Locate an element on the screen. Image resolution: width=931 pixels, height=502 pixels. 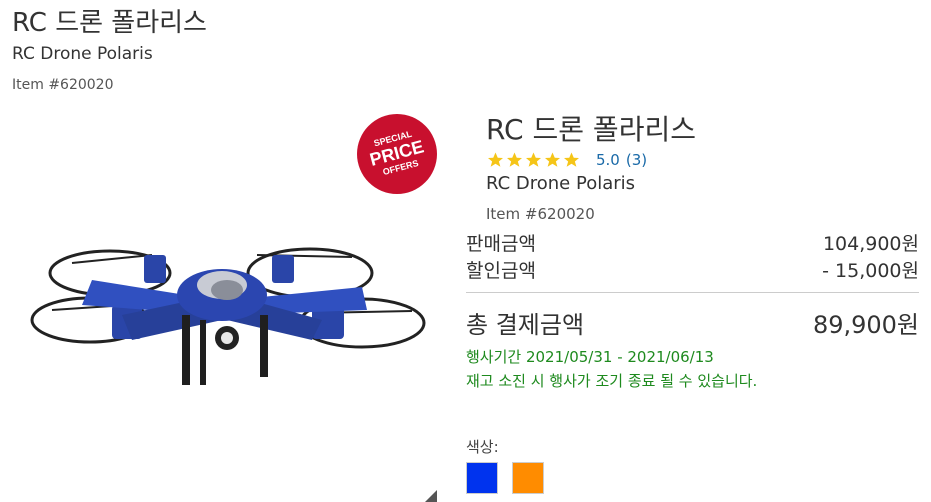
total-price-label: 총 결제금액 is located at coordinates (525, 325).